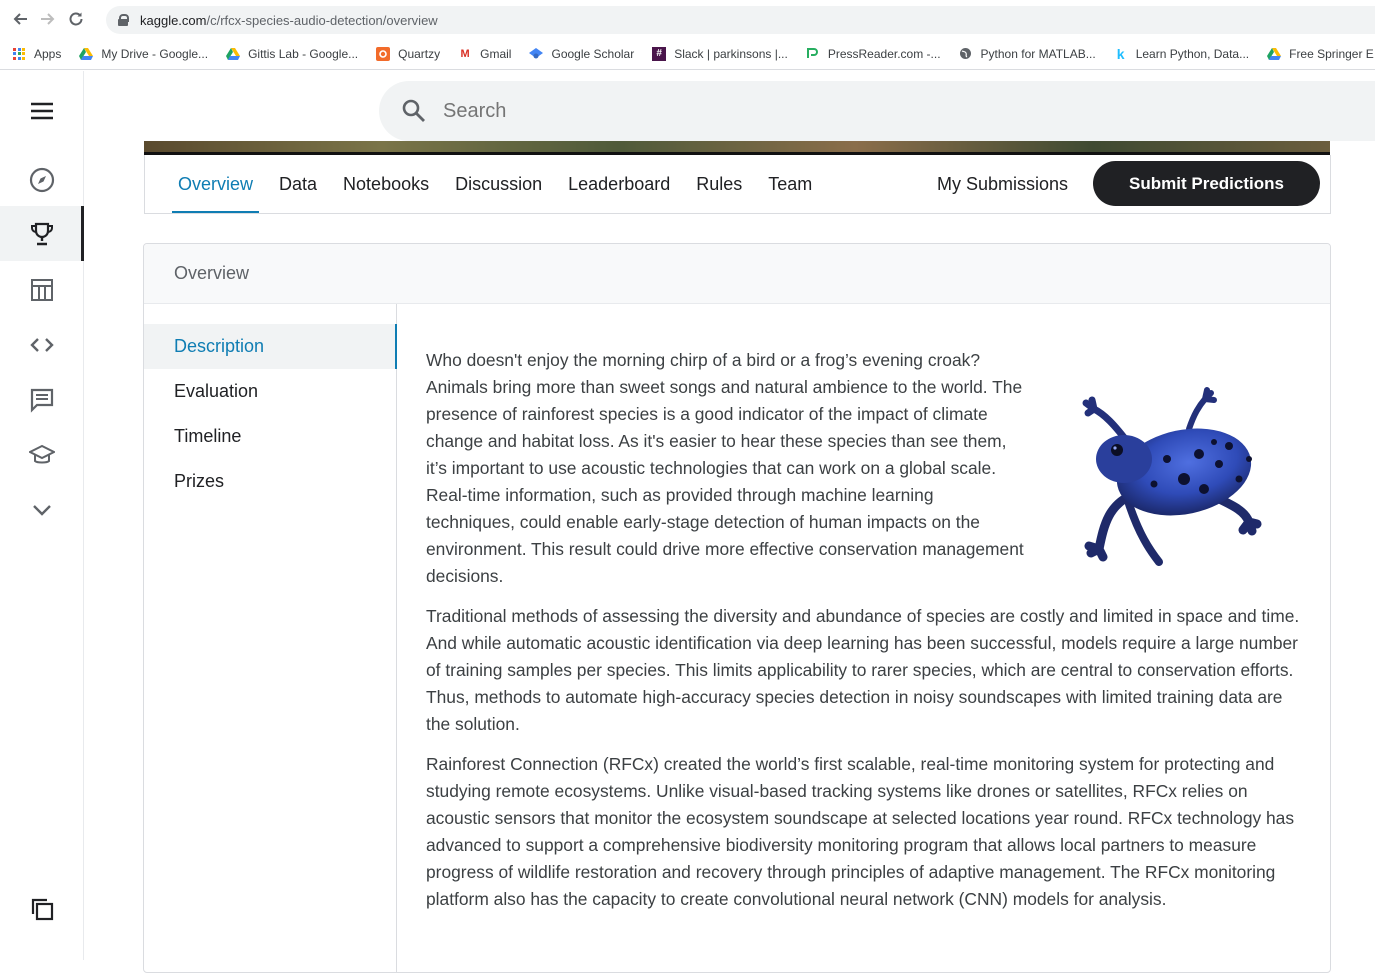 The width and height of the screenshot is (1375, 973). I want to click on slack-icon: #, so click(659, 53).